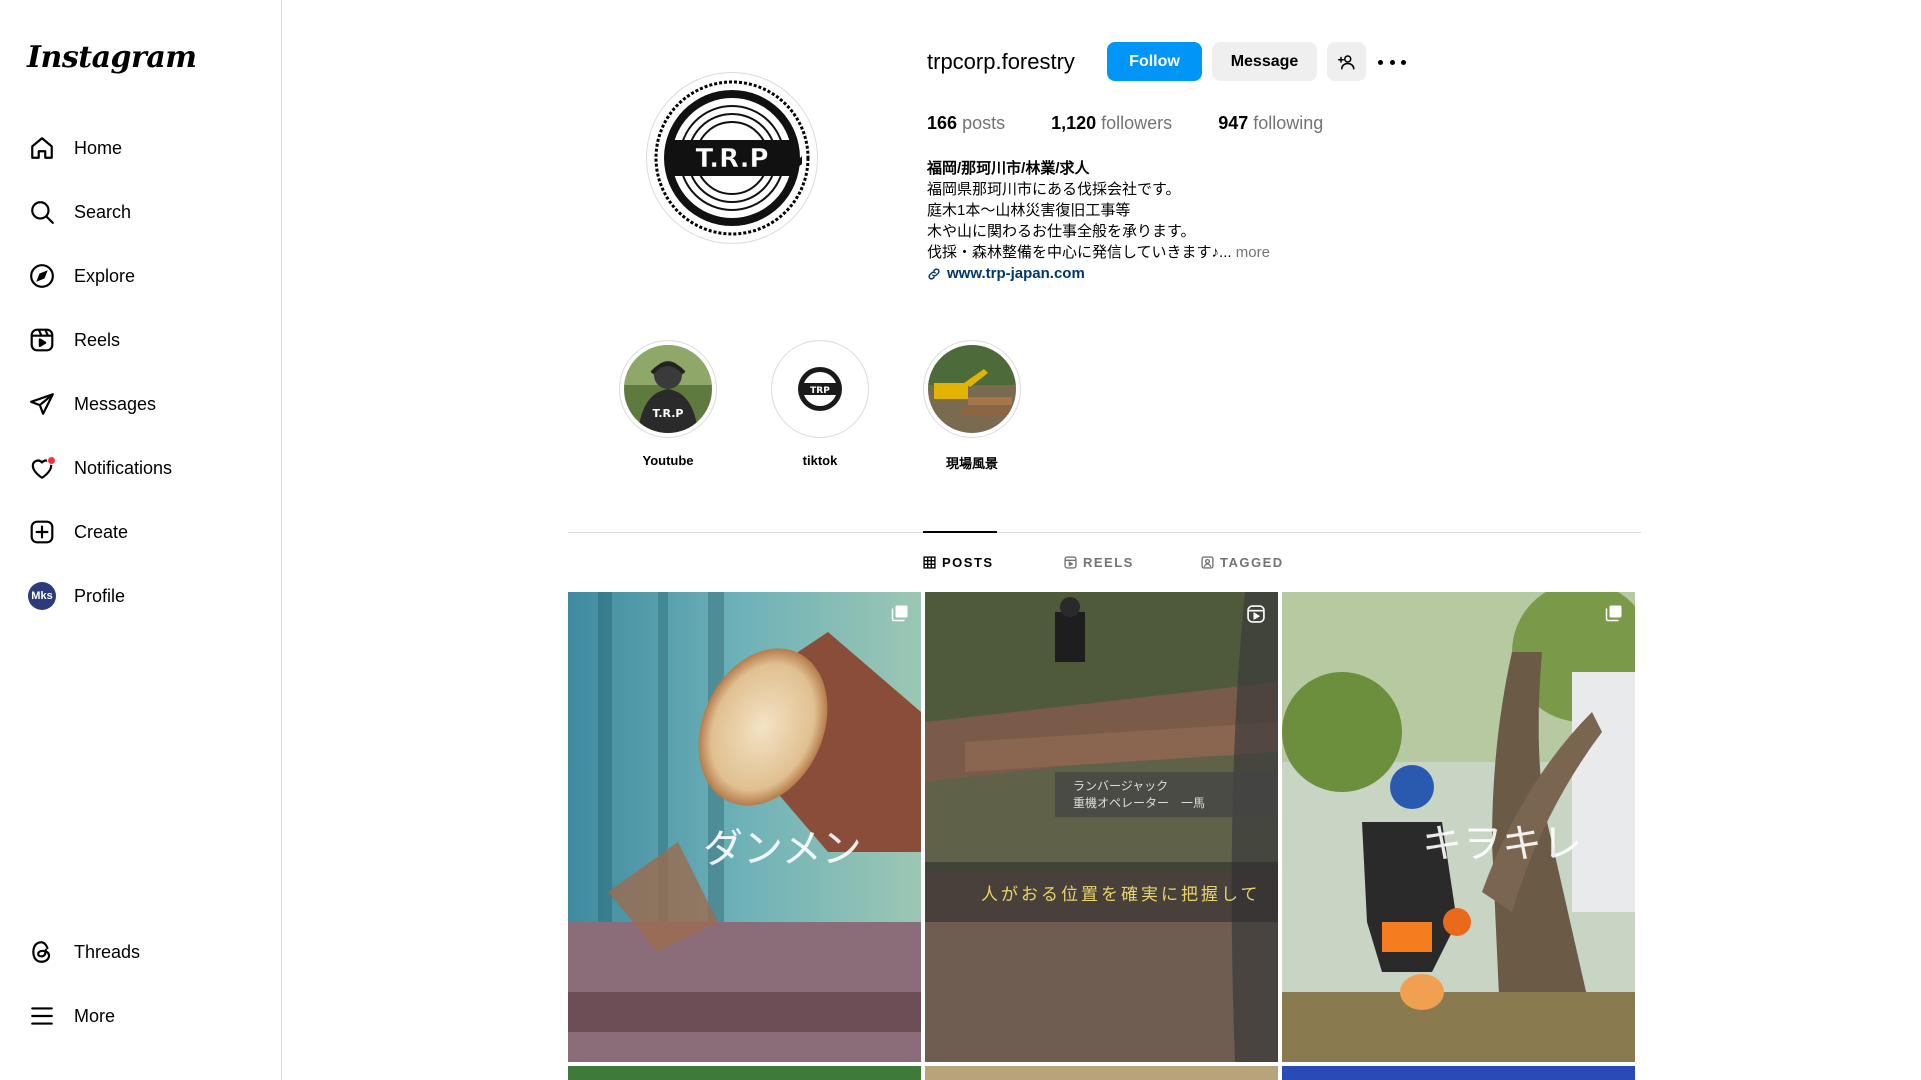 This screenshot has width=1921, height=1080. I want to click on following-stat: 947 following, so click(1270, 123).